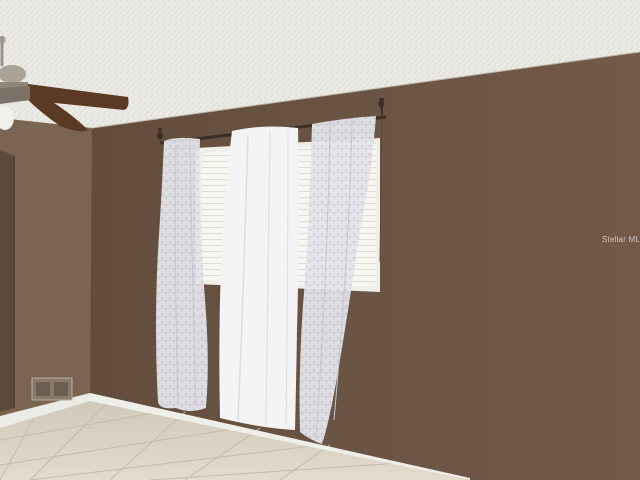  What do you see at coordinates (621, 239) in the screenshot?
I see `watermark: Stellar MLS` at bounding box center [621, 239].